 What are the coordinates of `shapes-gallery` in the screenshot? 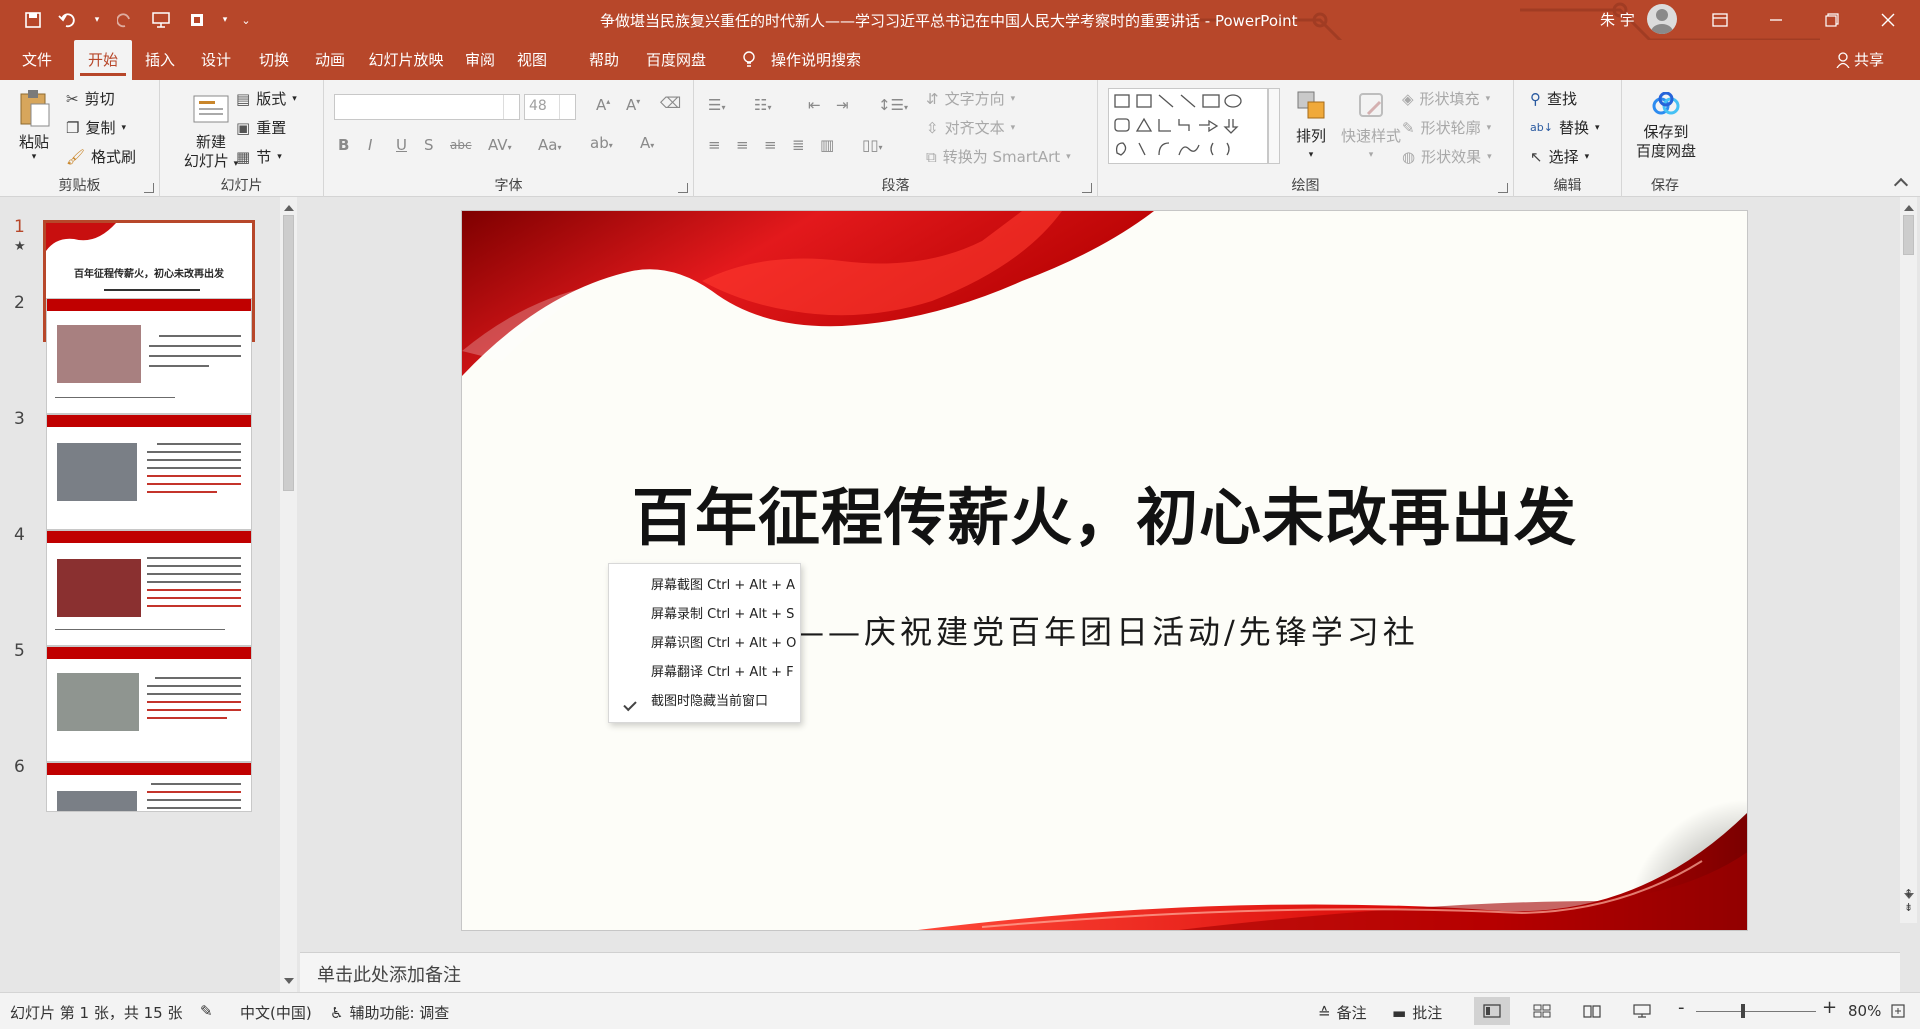 It's located at (1188, 126).